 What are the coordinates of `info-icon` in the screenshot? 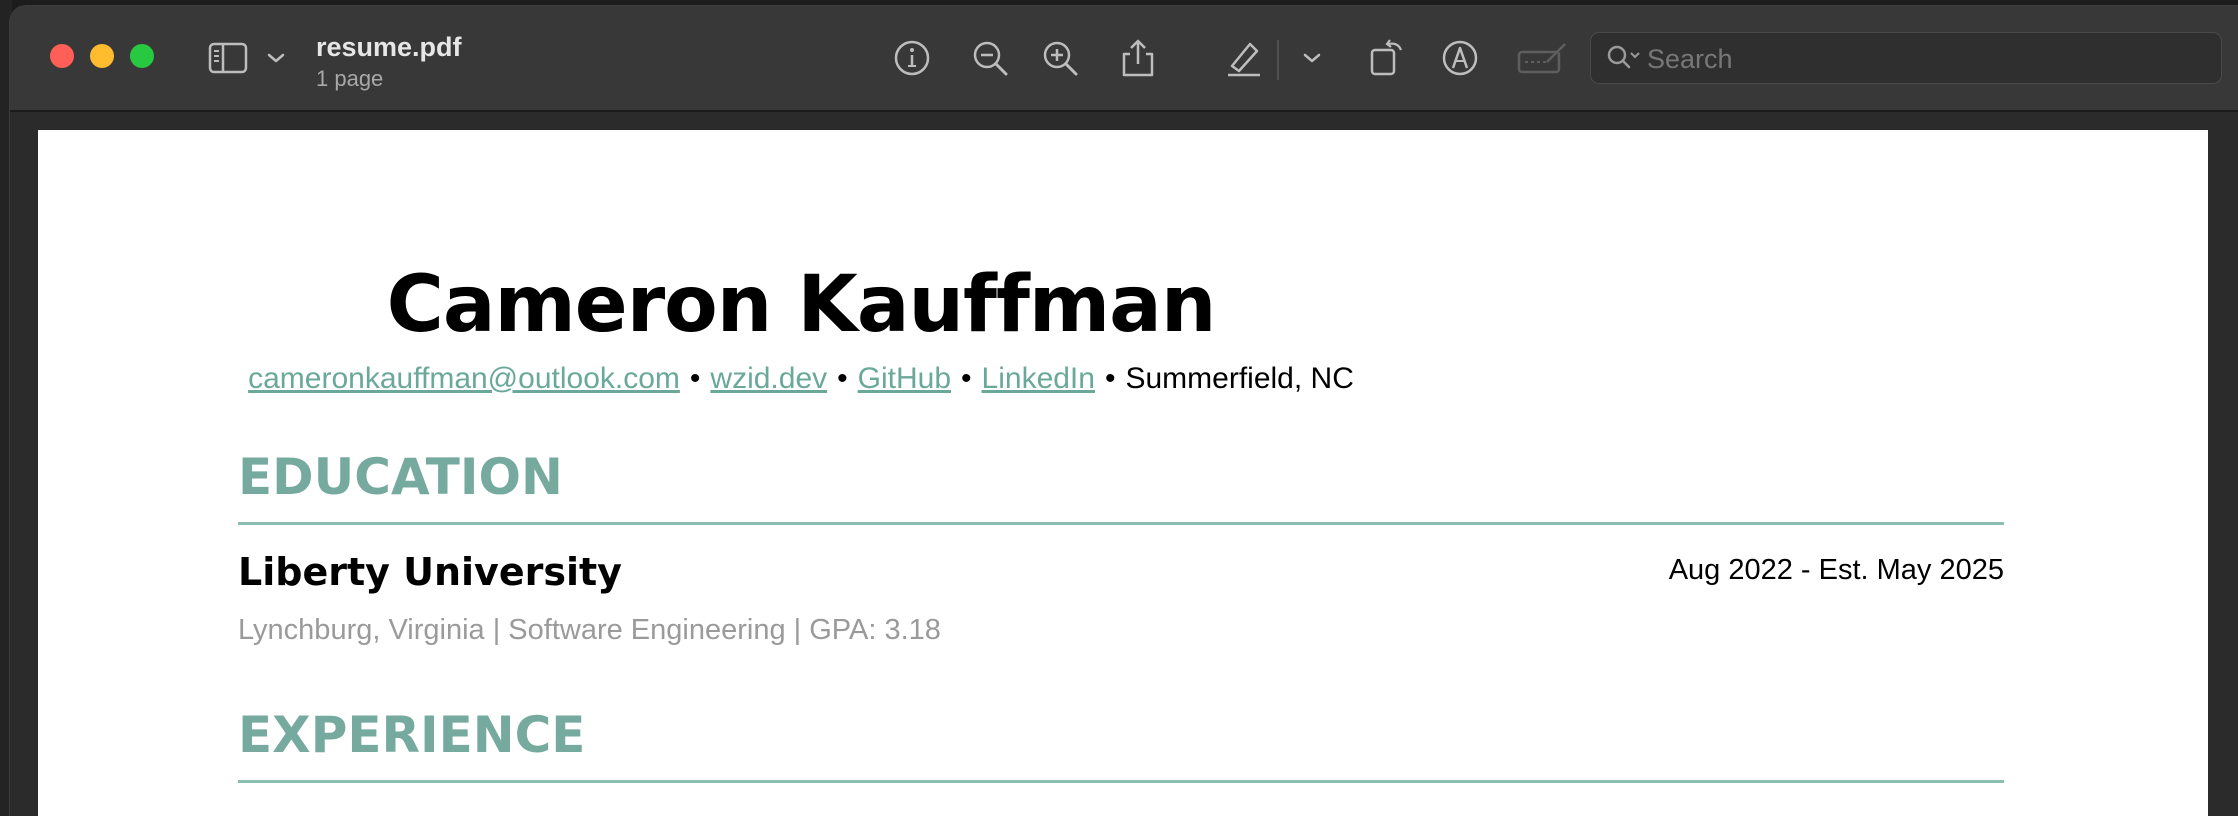 It's located at (912, 58).